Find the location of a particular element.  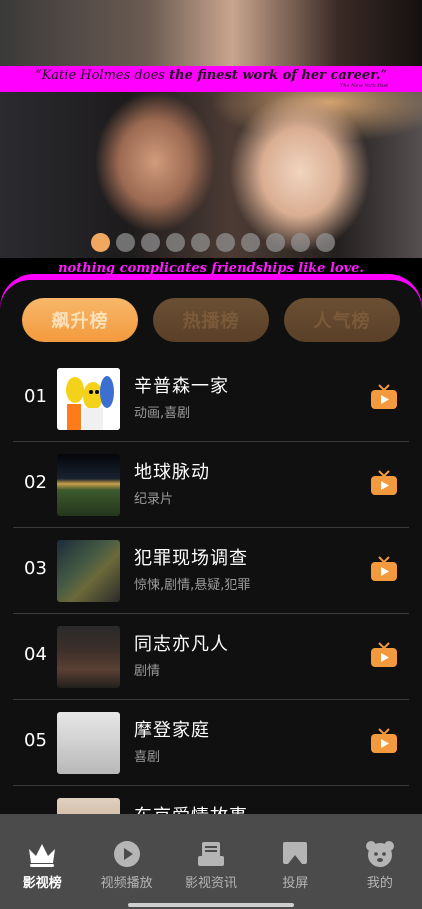

tab-popular: 人气榜 is located at coordinates (342, 320).